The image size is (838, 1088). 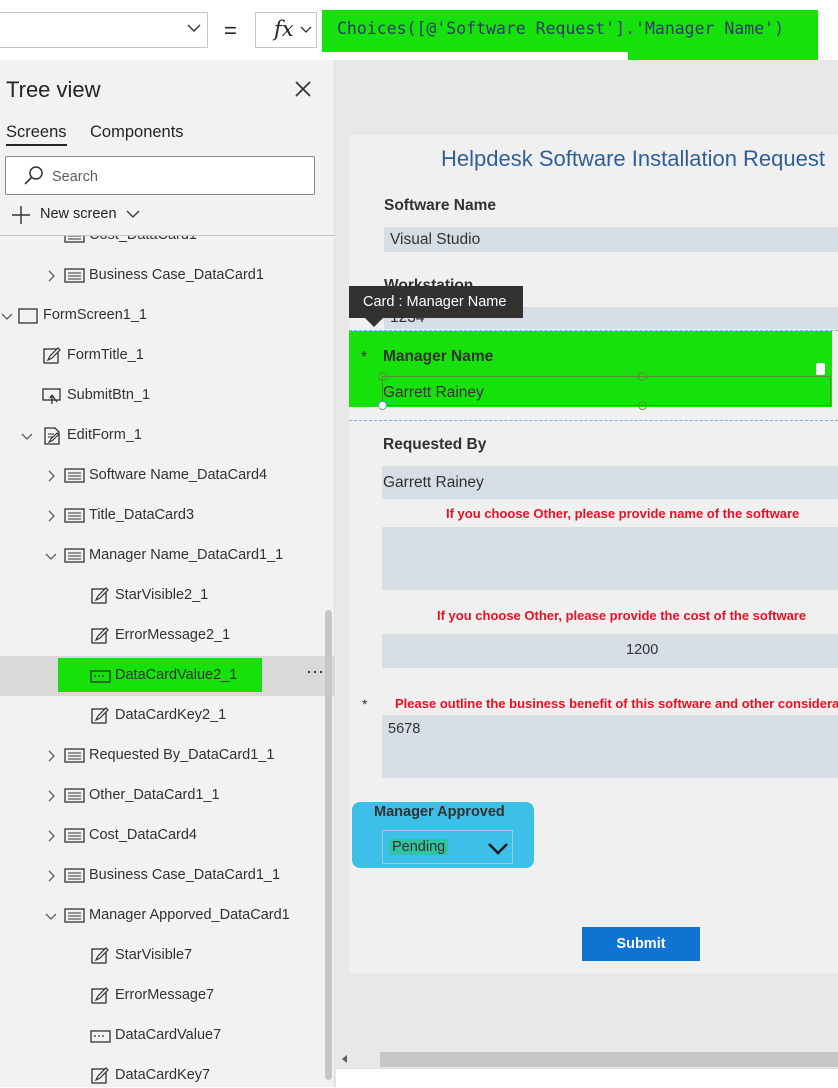 I want to click on new-screen-label: New screen, so click(x=78, y=214).